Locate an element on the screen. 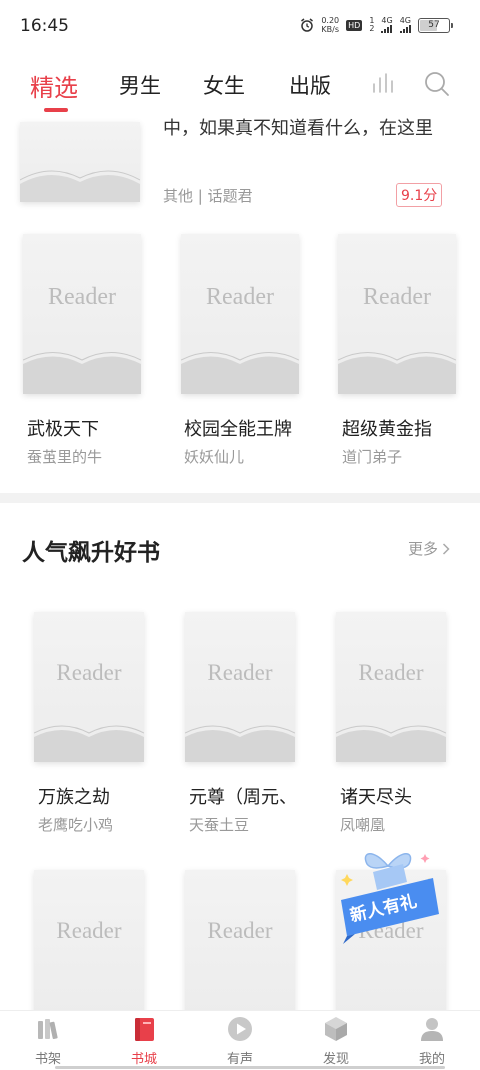 The height and width of the screenshot is (1070, 480). book-title: 超级黄金指 is located at coordinates (387, 428).